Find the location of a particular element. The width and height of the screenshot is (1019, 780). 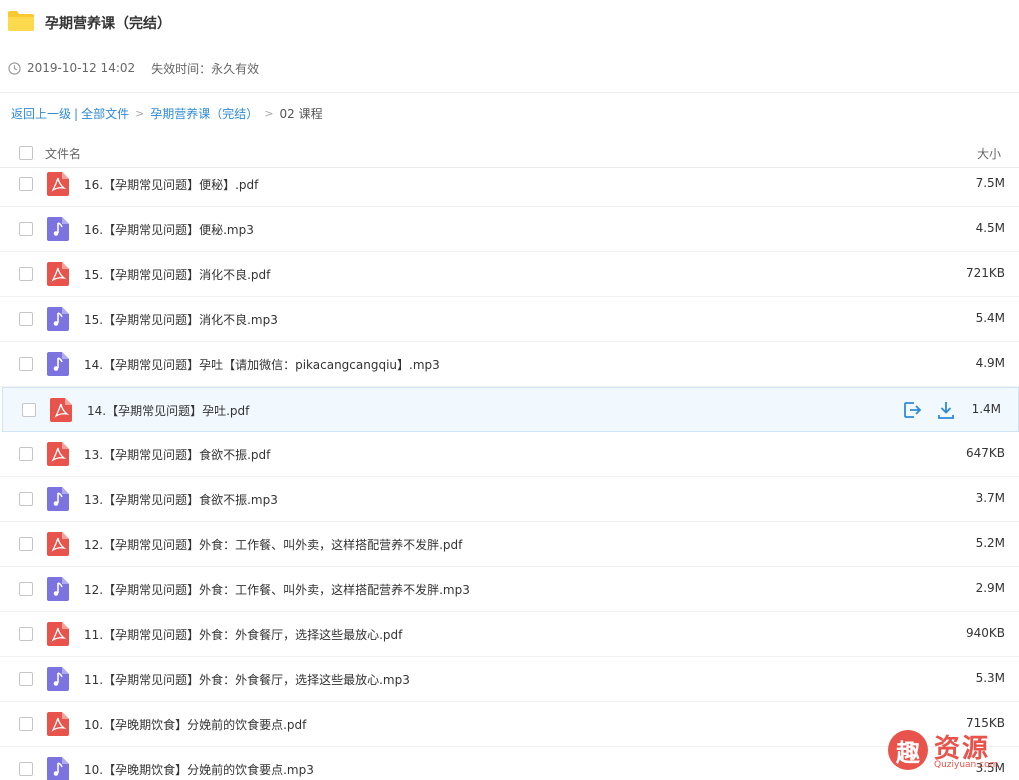

file-name: 12.【孕期常见问题】外食：工作餐、叫外卖，这样搭配营养不发胖.mp3 is located at coordinates (277, 589).